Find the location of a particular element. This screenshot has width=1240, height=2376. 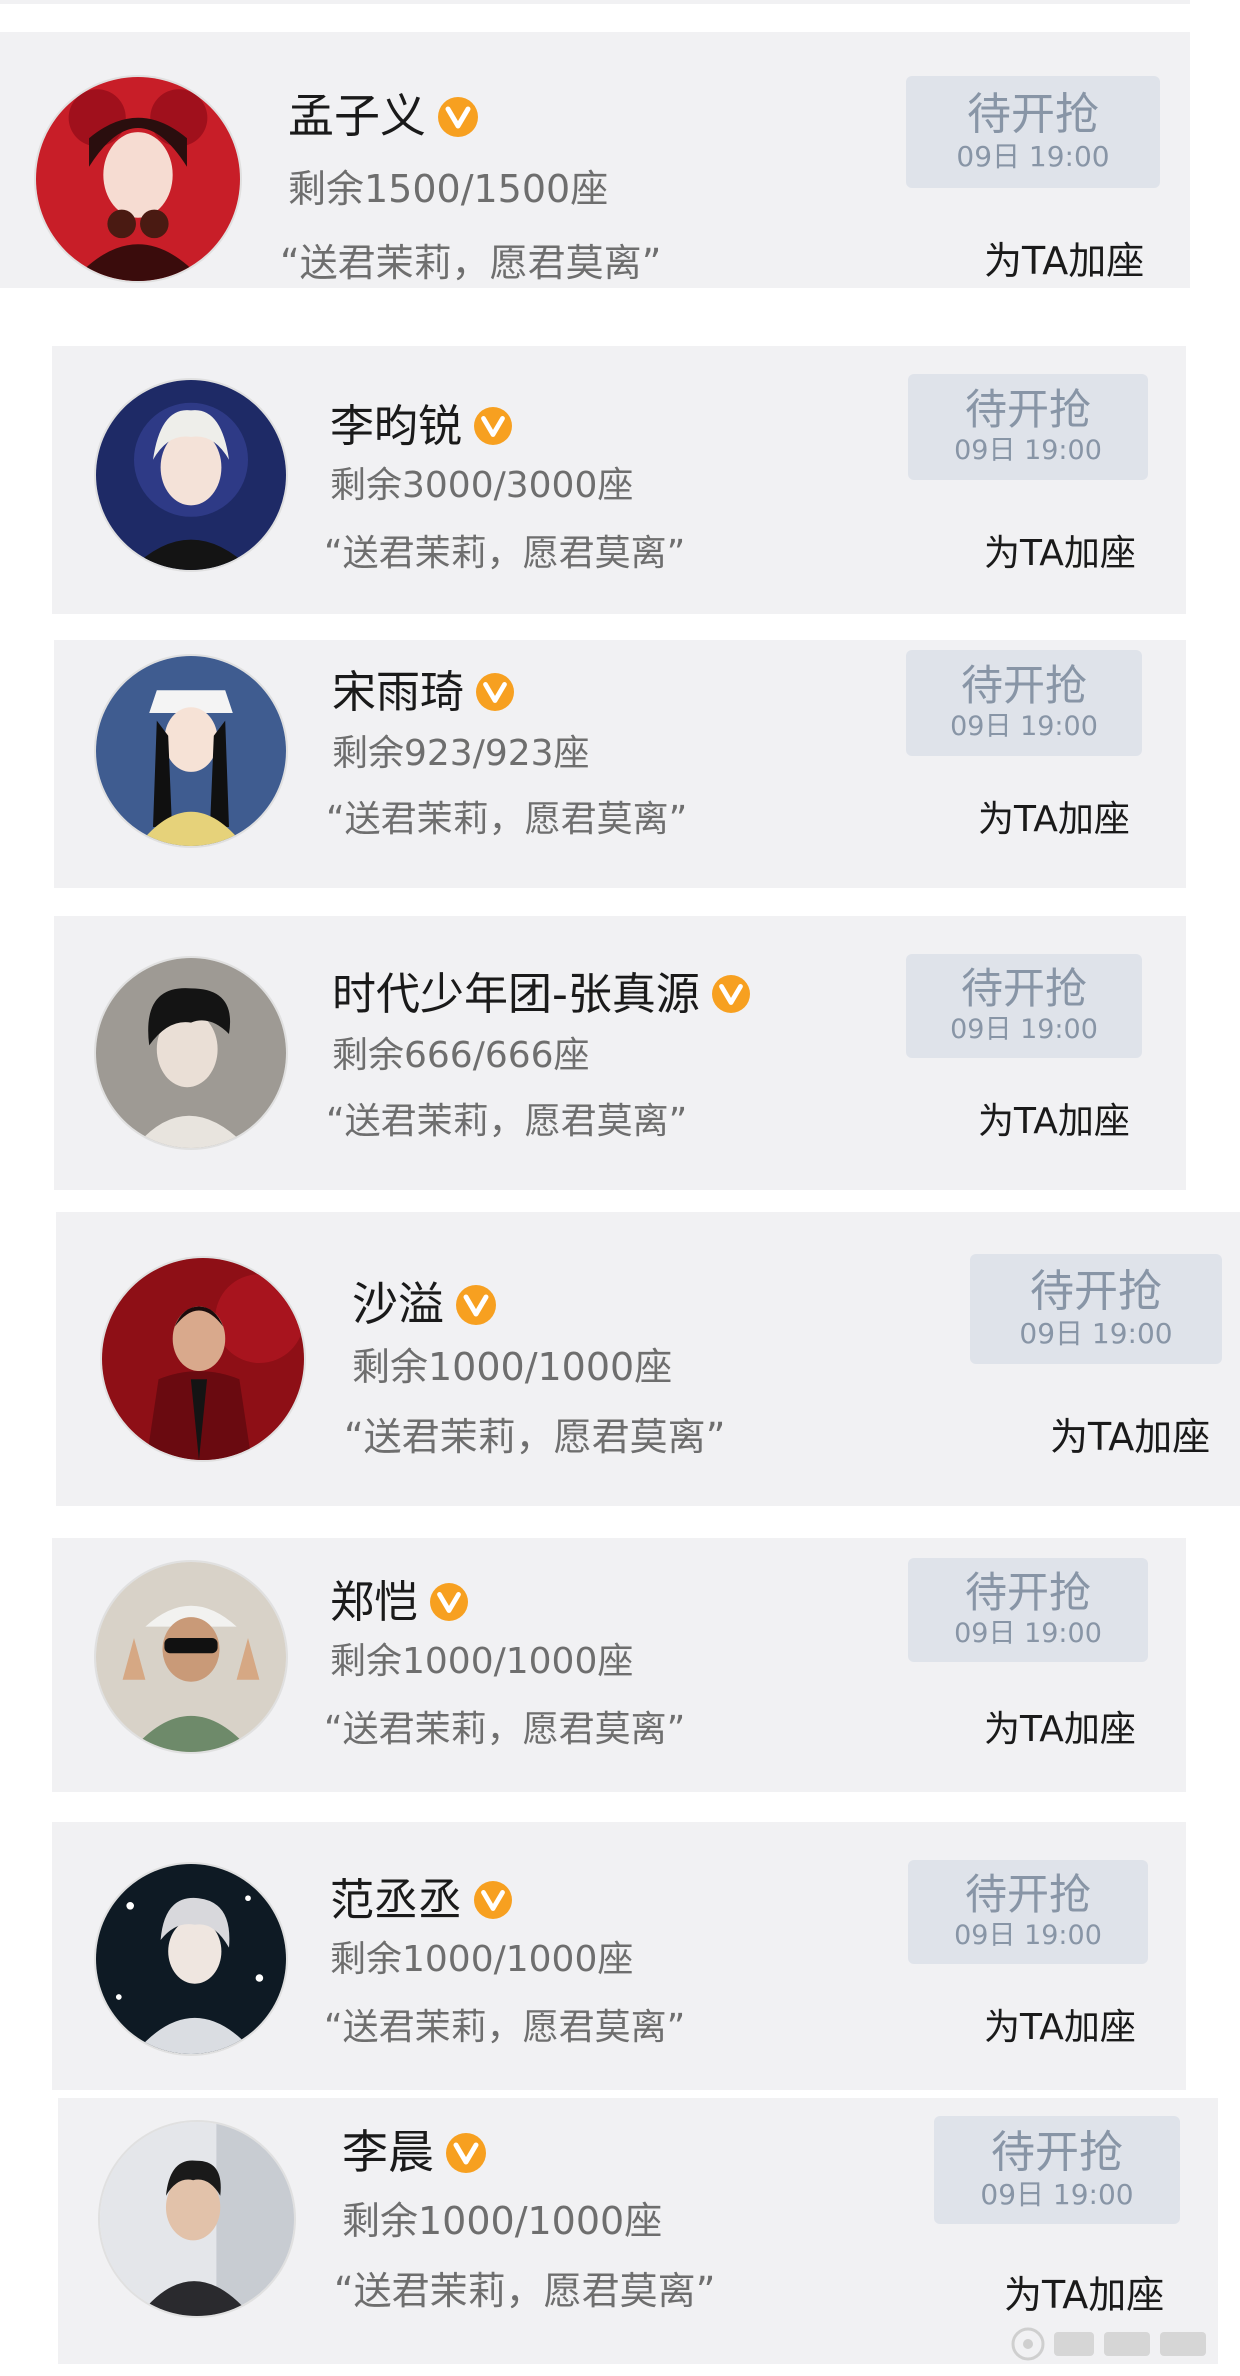

star-name: 宋雨琦 is located at coordinates (423, 688).